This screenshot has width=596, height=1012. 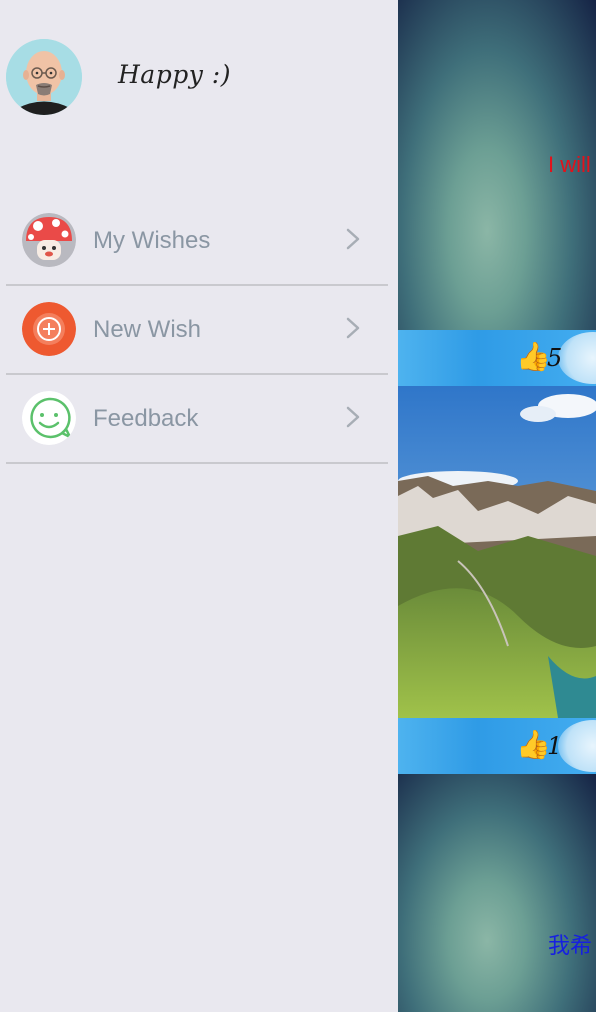 What do you see at coordinates (497, 165) in the screenshot?
I see `wish-card-blurred: I will` at bounding box center [497, 165].